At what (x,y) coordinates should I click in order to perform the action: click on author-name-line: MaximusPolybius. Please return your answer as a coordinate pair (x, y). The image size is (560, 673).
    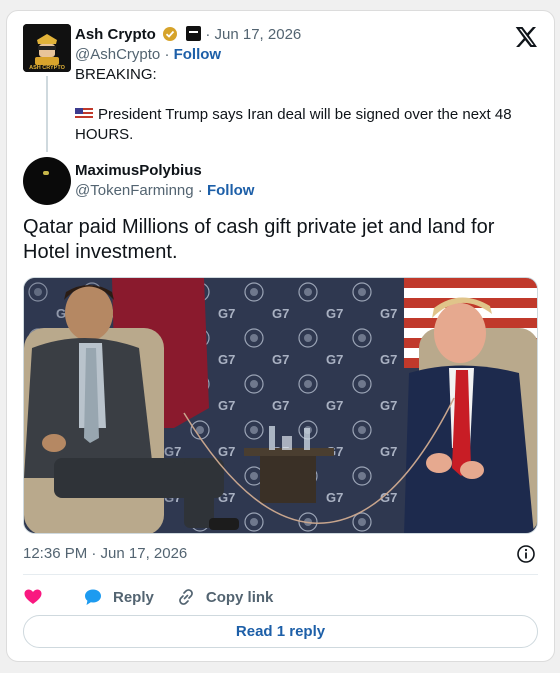
    Looking at the image, I should click on (138, 171).